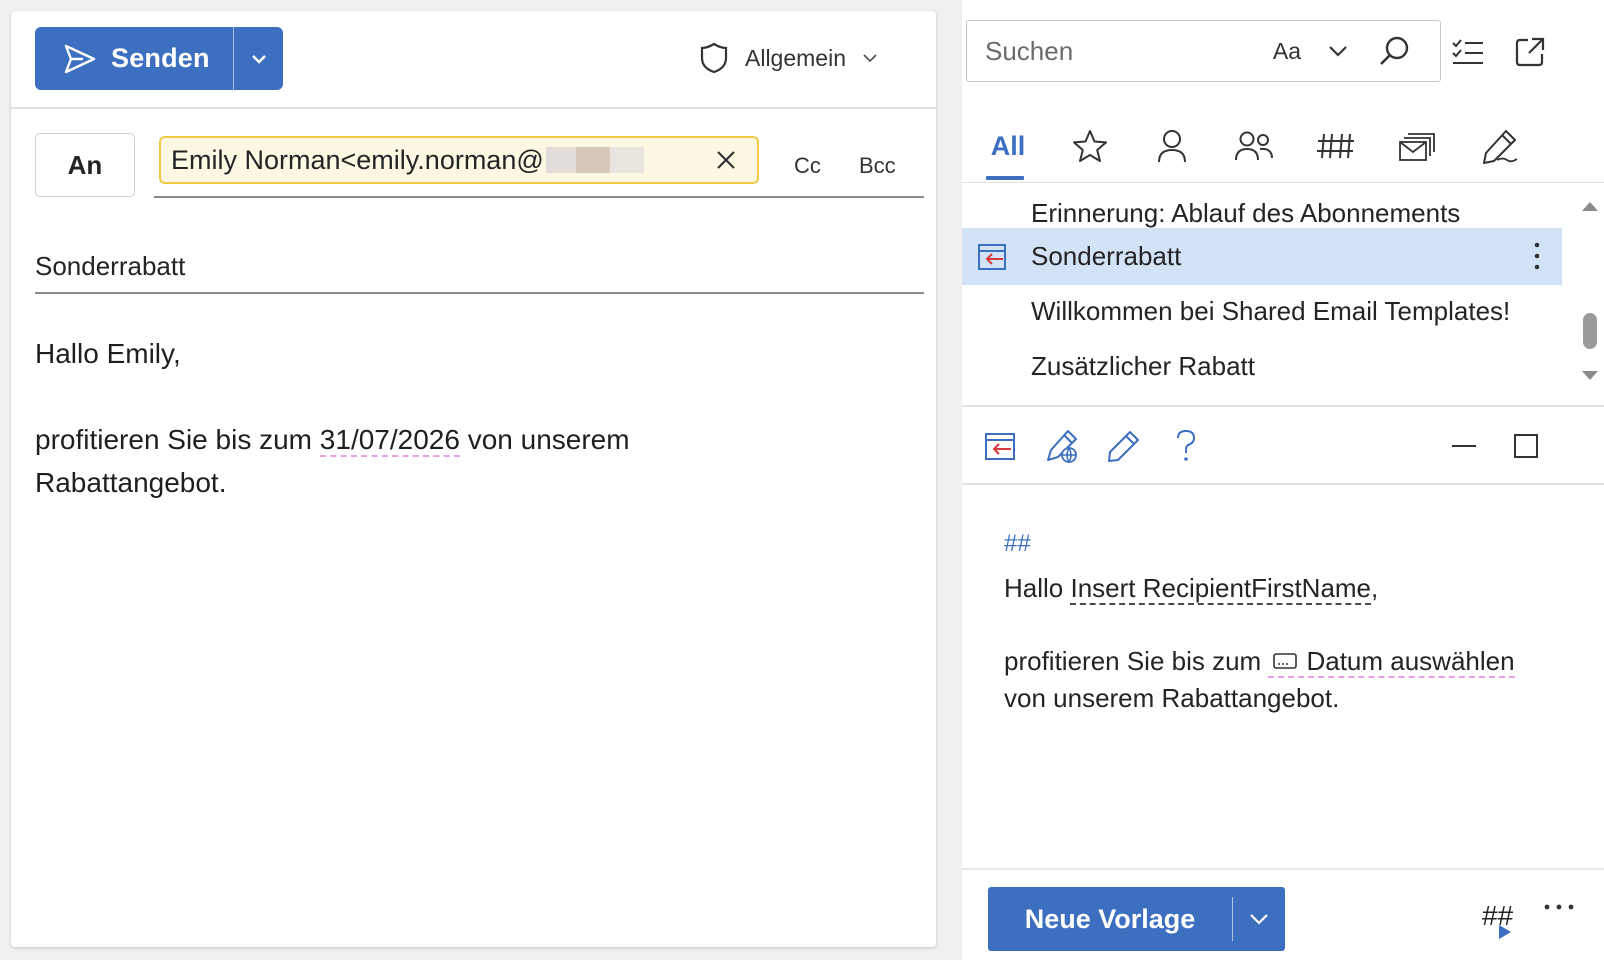 The width and height of the screenshot is (1604, 960). What do you see at coordinates (1590, 376) in the screenshot?
I see `scroll-down-arrow` at bounding box center [1590, 376].